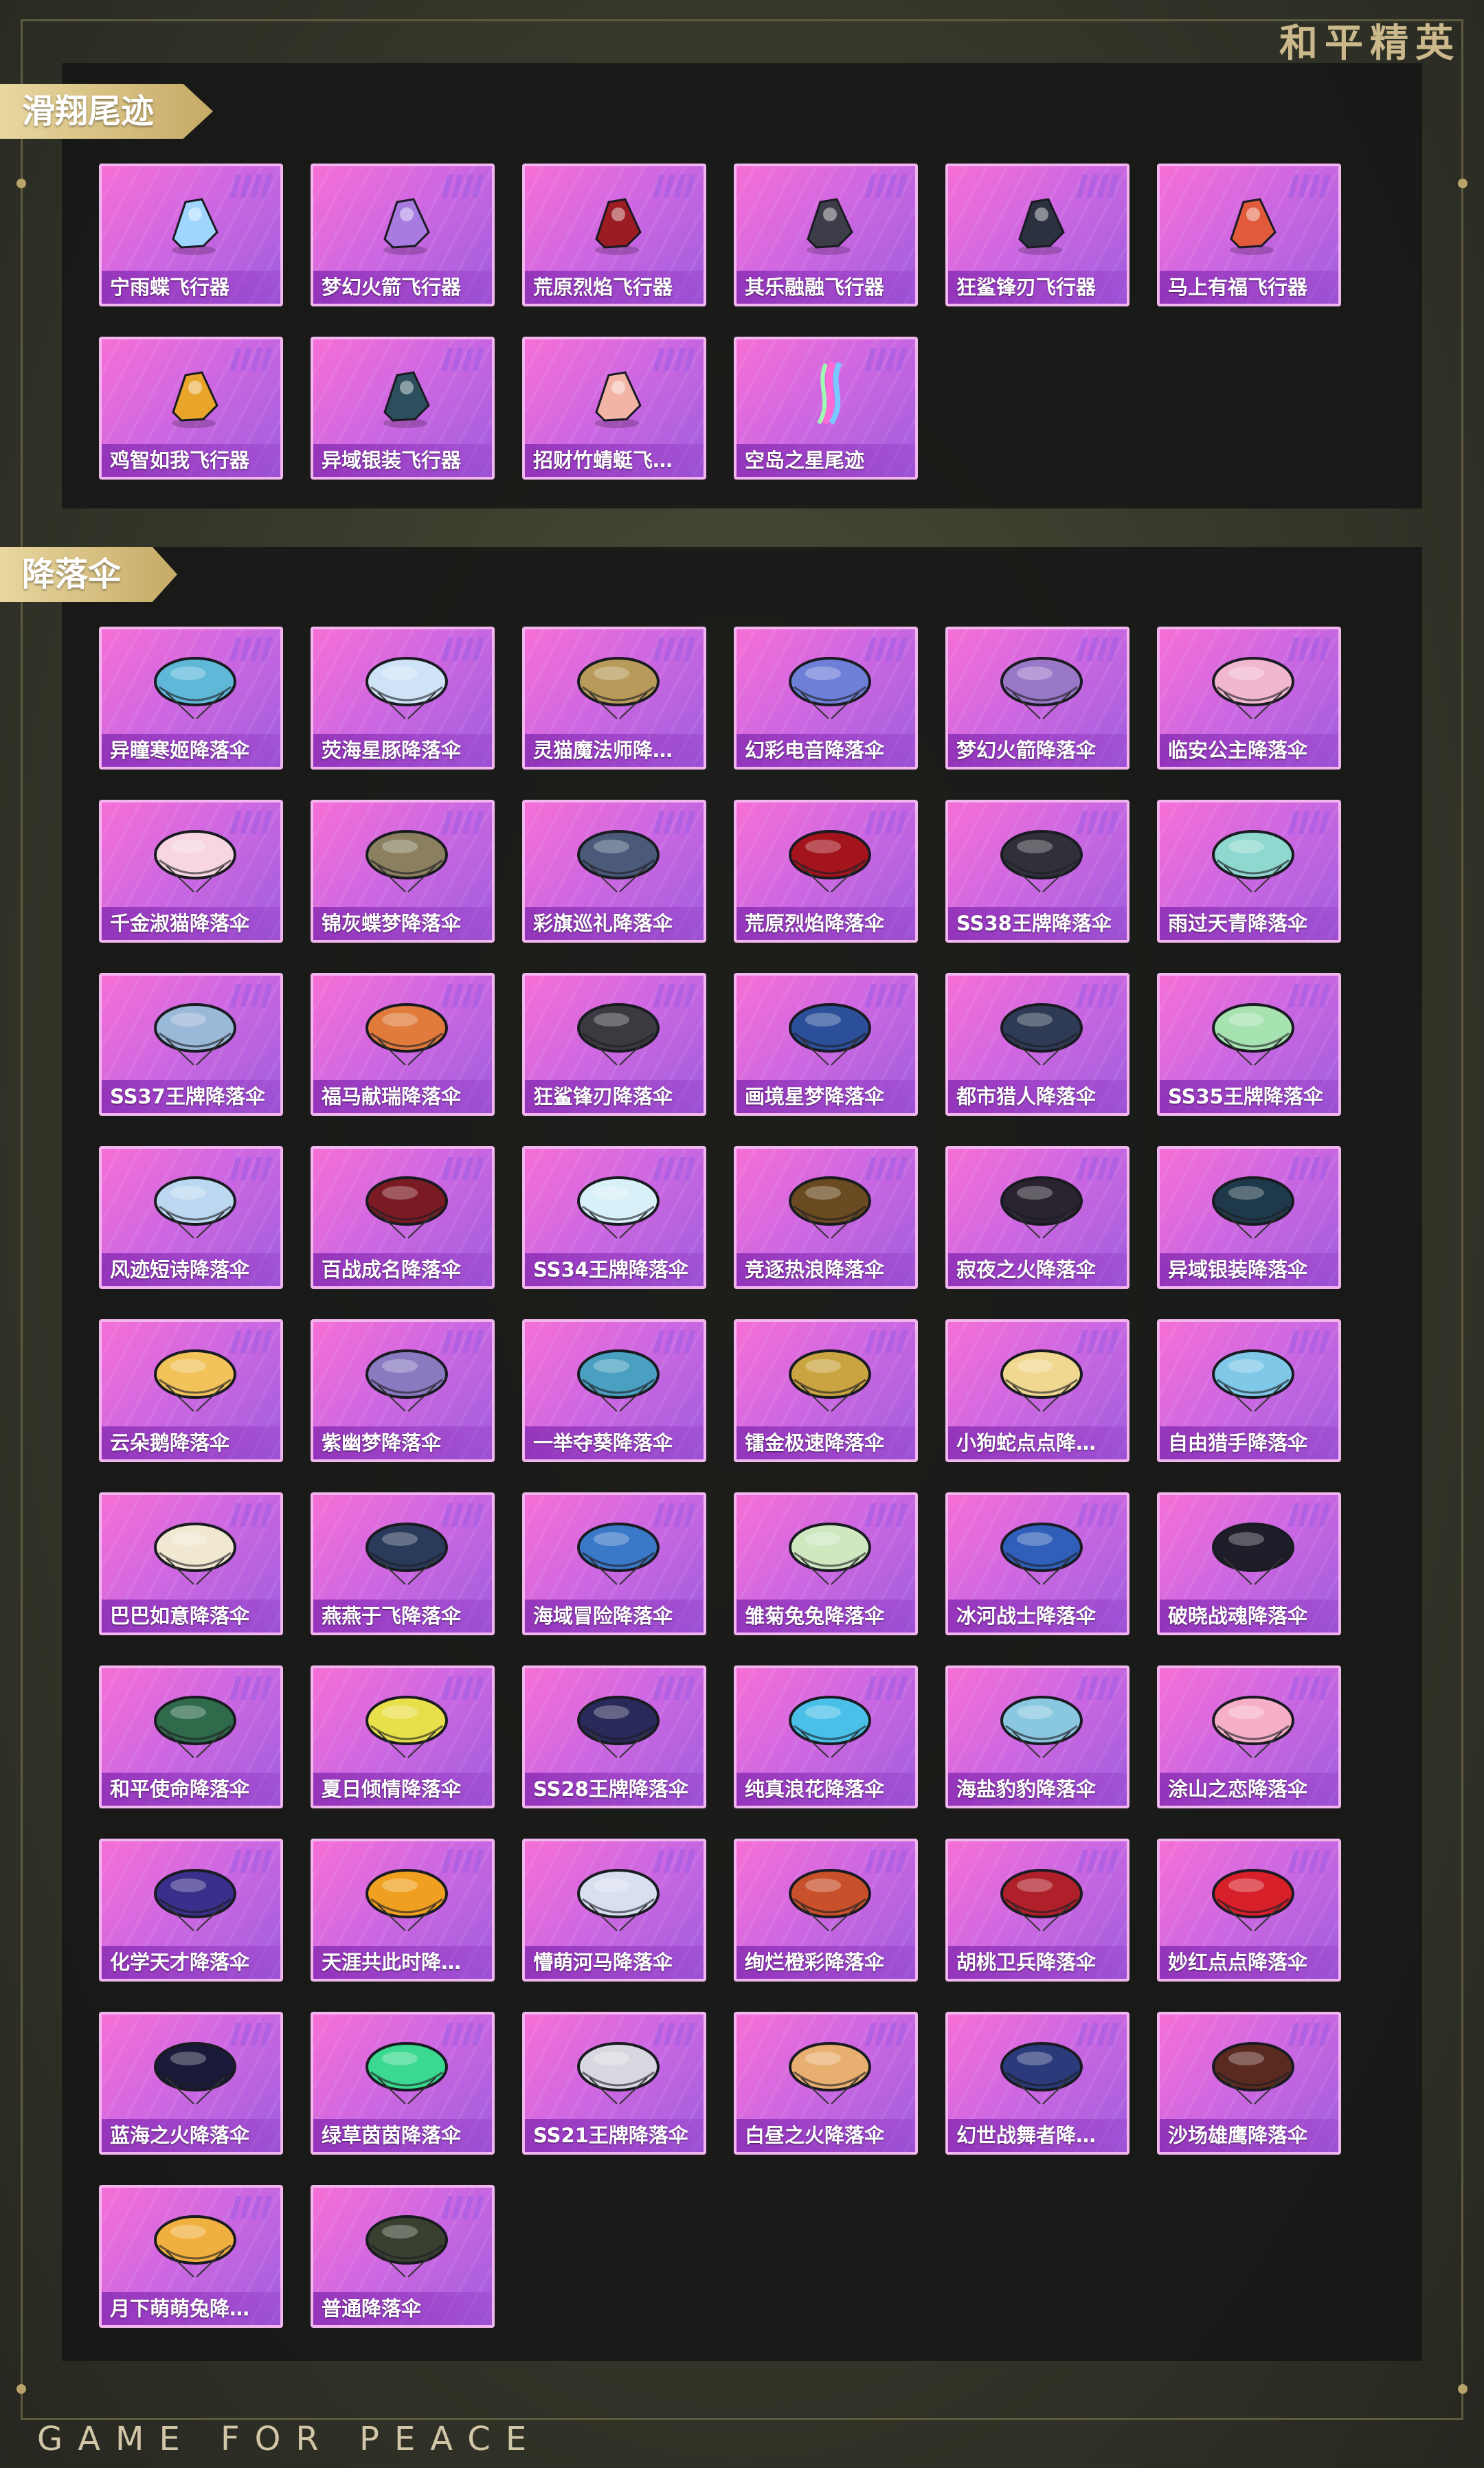 The height and width of the screenshot is (2468, 1484). I want to click on item-card: 妙红点点降落伞, so click(1249, 1910).